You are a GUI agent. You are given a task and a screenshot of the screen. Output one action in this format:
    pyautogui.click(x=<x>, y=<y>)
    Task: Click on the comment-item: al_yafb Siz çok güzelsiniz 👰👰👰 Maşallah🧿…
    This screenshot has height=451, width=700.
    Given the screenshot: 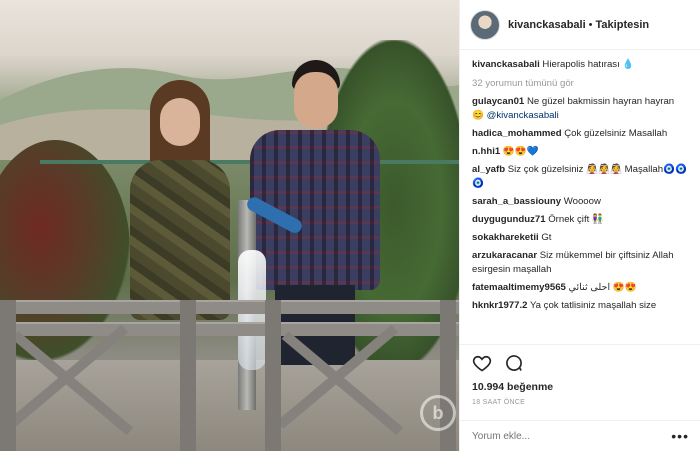 What is the action you would take?
    pyautogui.click(x=580, y=177)
    